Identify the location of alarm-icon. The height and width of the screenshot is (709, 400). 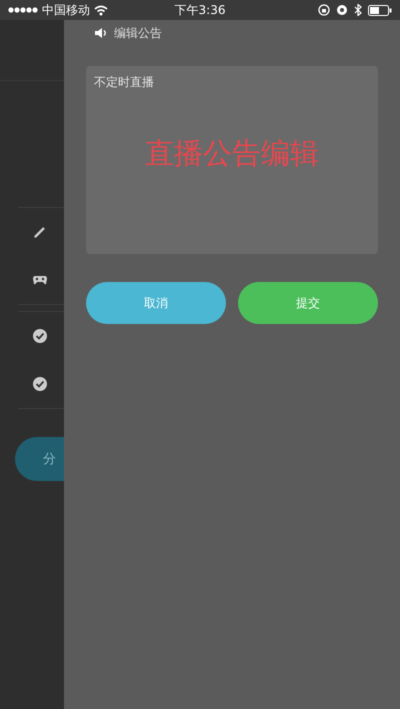
(342, 10).